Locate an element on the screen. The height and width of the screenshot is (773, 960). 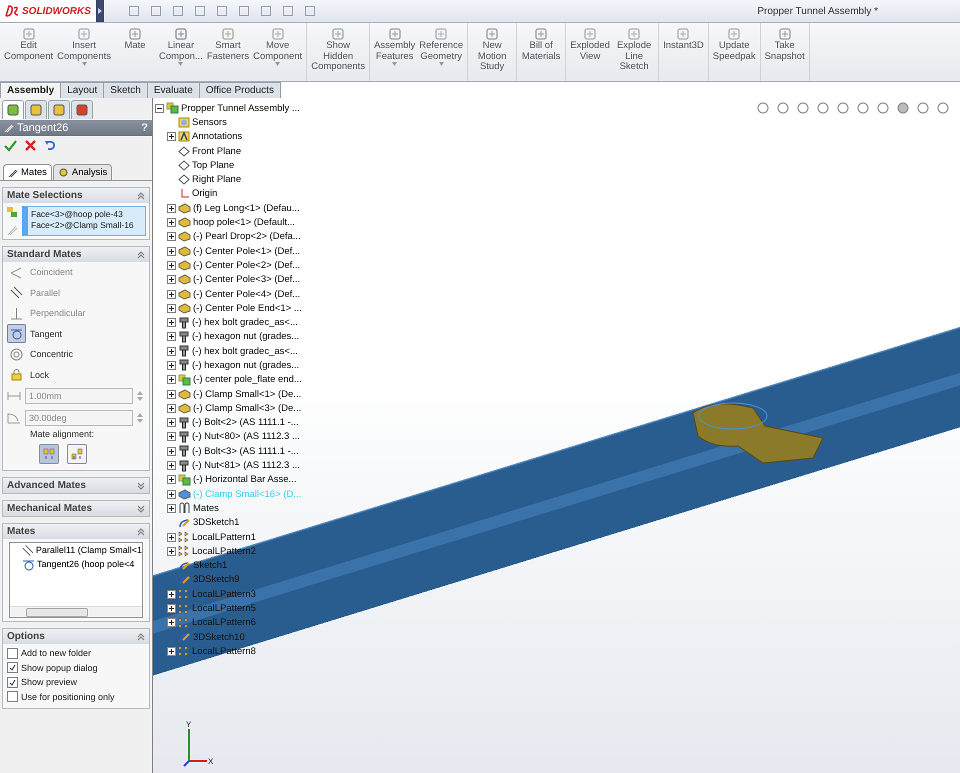
tree-item: Top Plane is located at coordinates (228, 165).